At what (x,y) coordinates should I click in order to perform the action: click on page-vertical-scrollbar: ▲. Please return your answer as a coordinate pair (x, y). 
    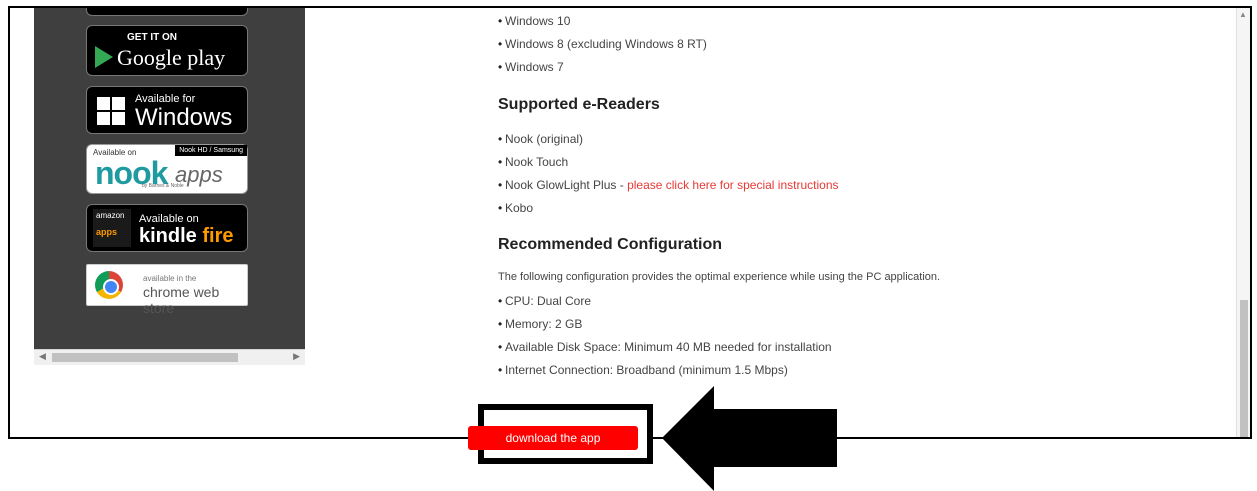
    Looking at the image, I should click on (1243, 222).